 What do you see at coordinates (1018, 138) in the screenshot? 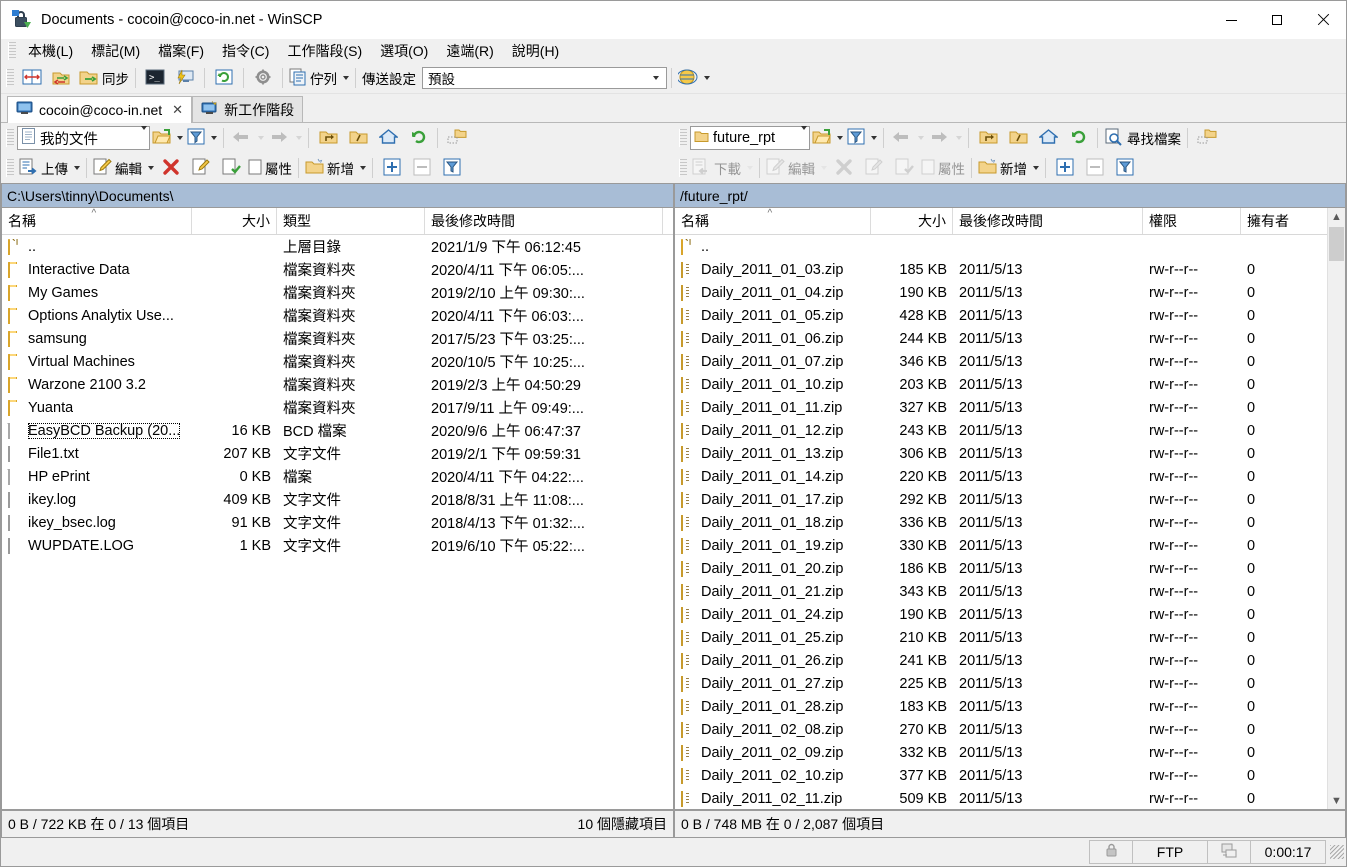
I see `remote-root-directory-button` at bounding box center [1018, 138].